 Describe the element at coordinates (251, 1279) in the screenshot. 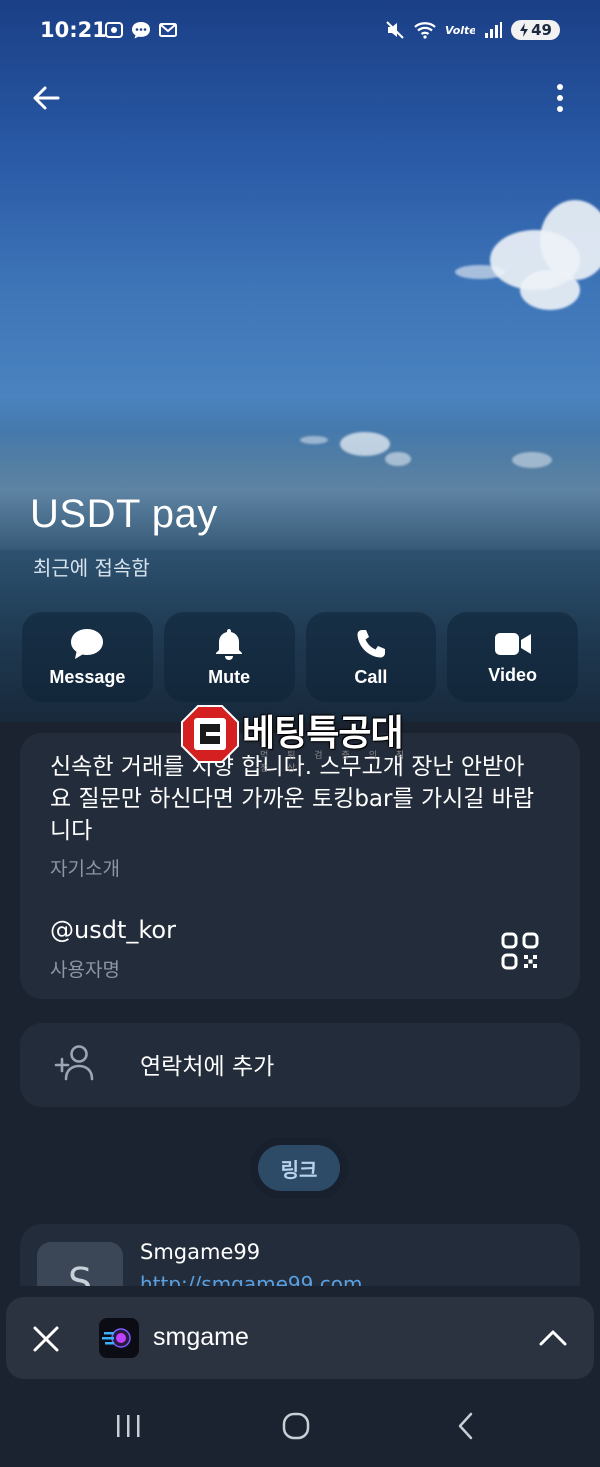

I see `link-url: http://smgame99.com` at that location.